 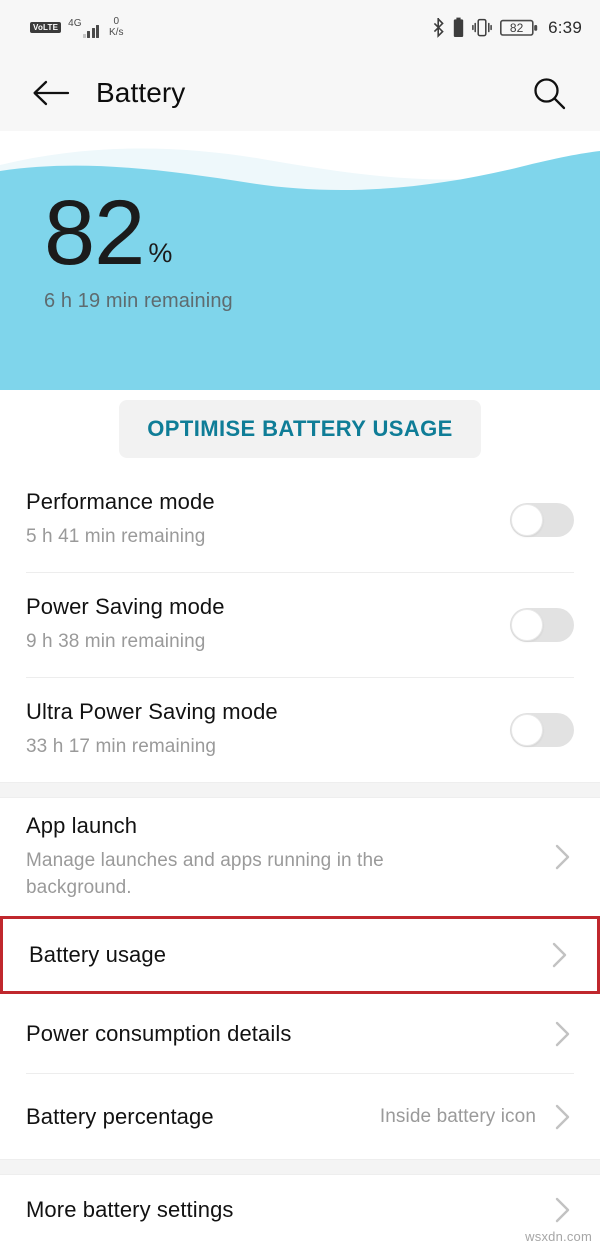 I want to click on row-title: Power Saving mode, so click(x=125, y=607).